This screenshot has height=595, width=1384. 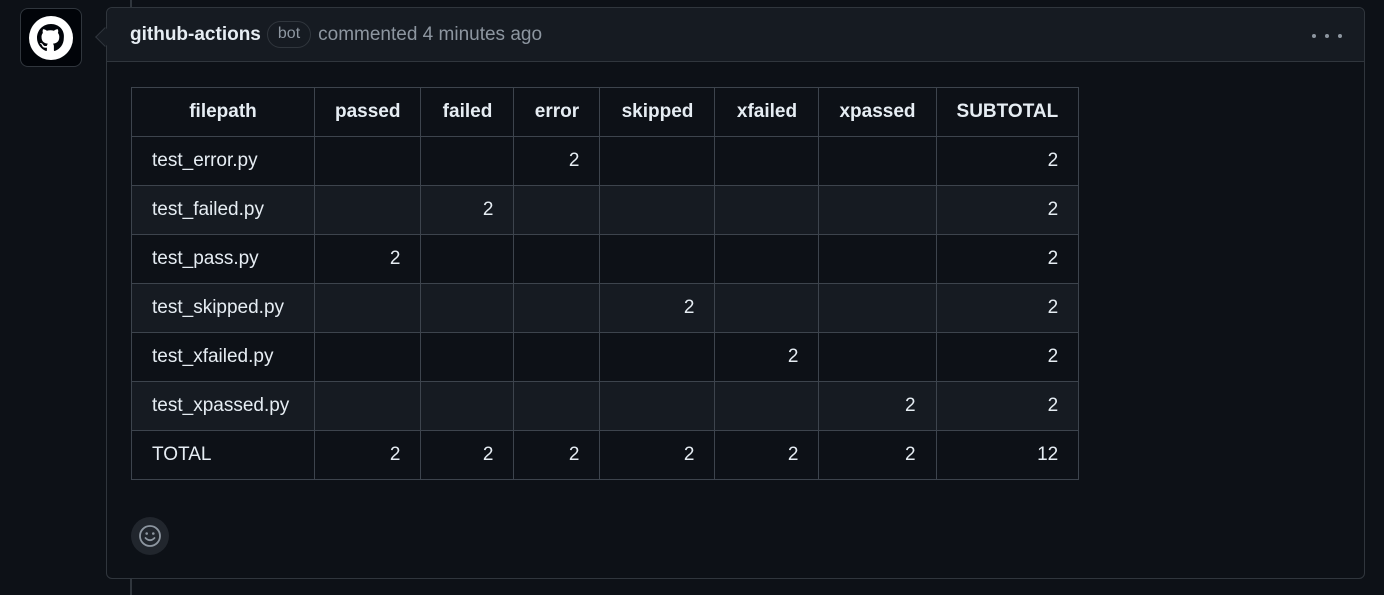 I want to click on table-row-total: TOTAL 2 2 2 2 2 2 12, so click(x=605, y=455).